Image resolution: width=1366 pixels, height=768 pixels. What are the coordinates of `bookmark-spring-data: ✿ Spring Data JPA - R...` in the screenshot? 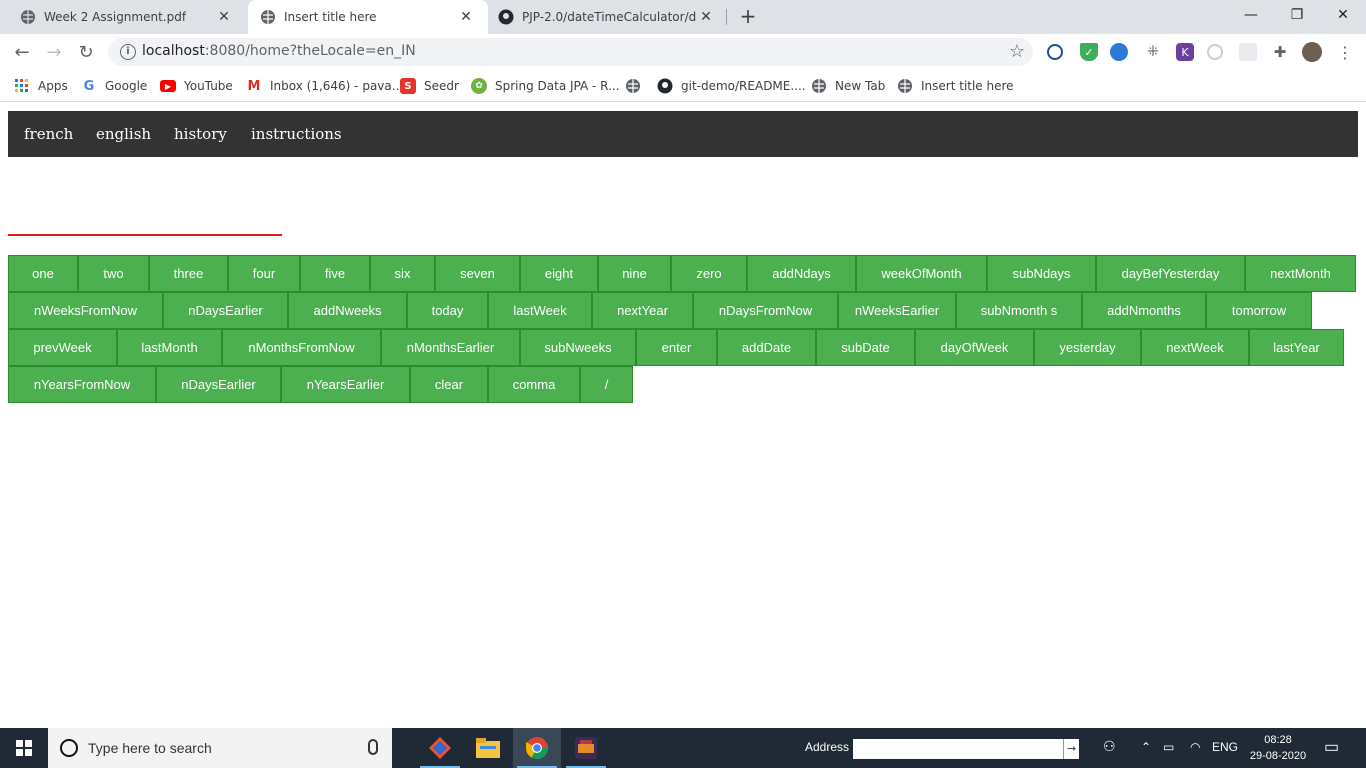 It's located at (545, 86).